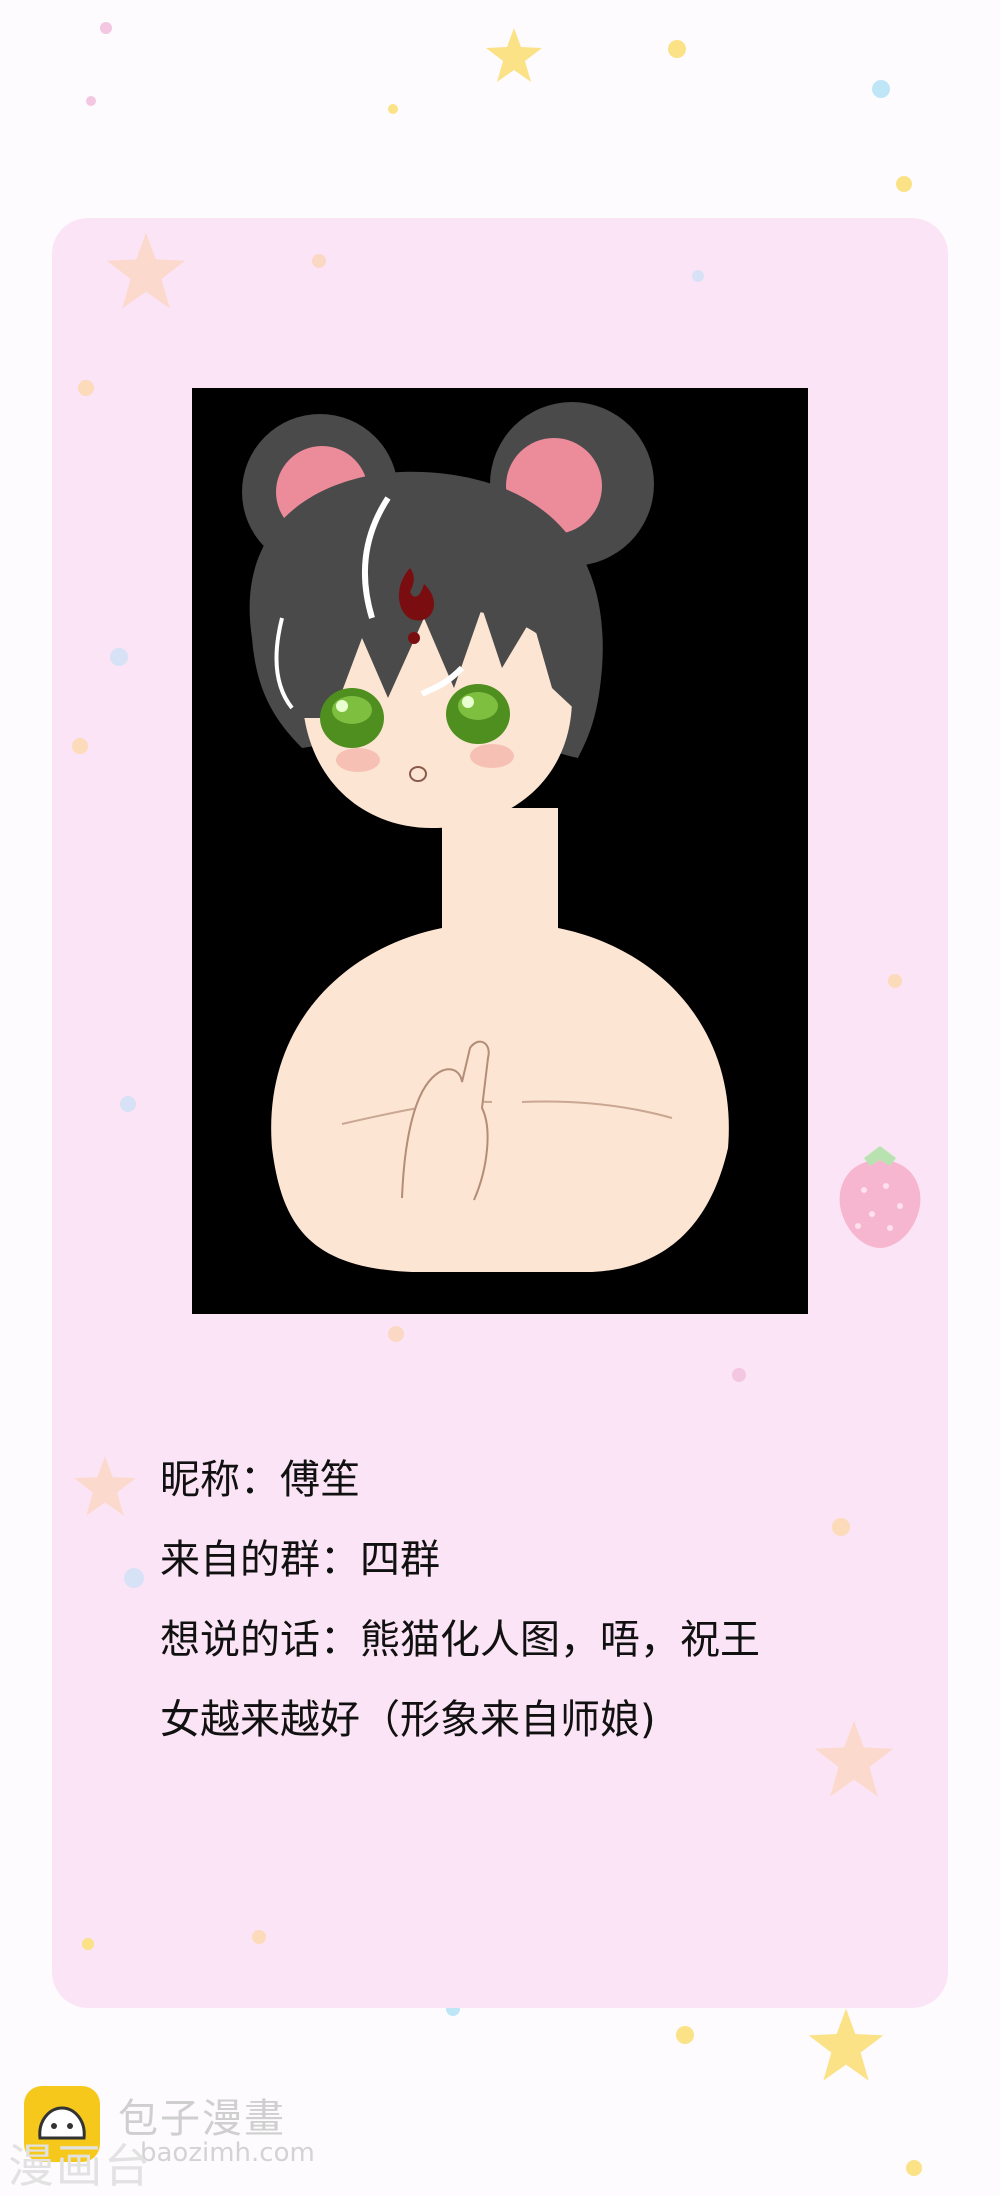 The image size is (1000, 2196). Describe the element at coordinates (460, 1640) in the screenshot. I see `message-line: 想说的话：熊猫化人图，唔，祝王` at that location.